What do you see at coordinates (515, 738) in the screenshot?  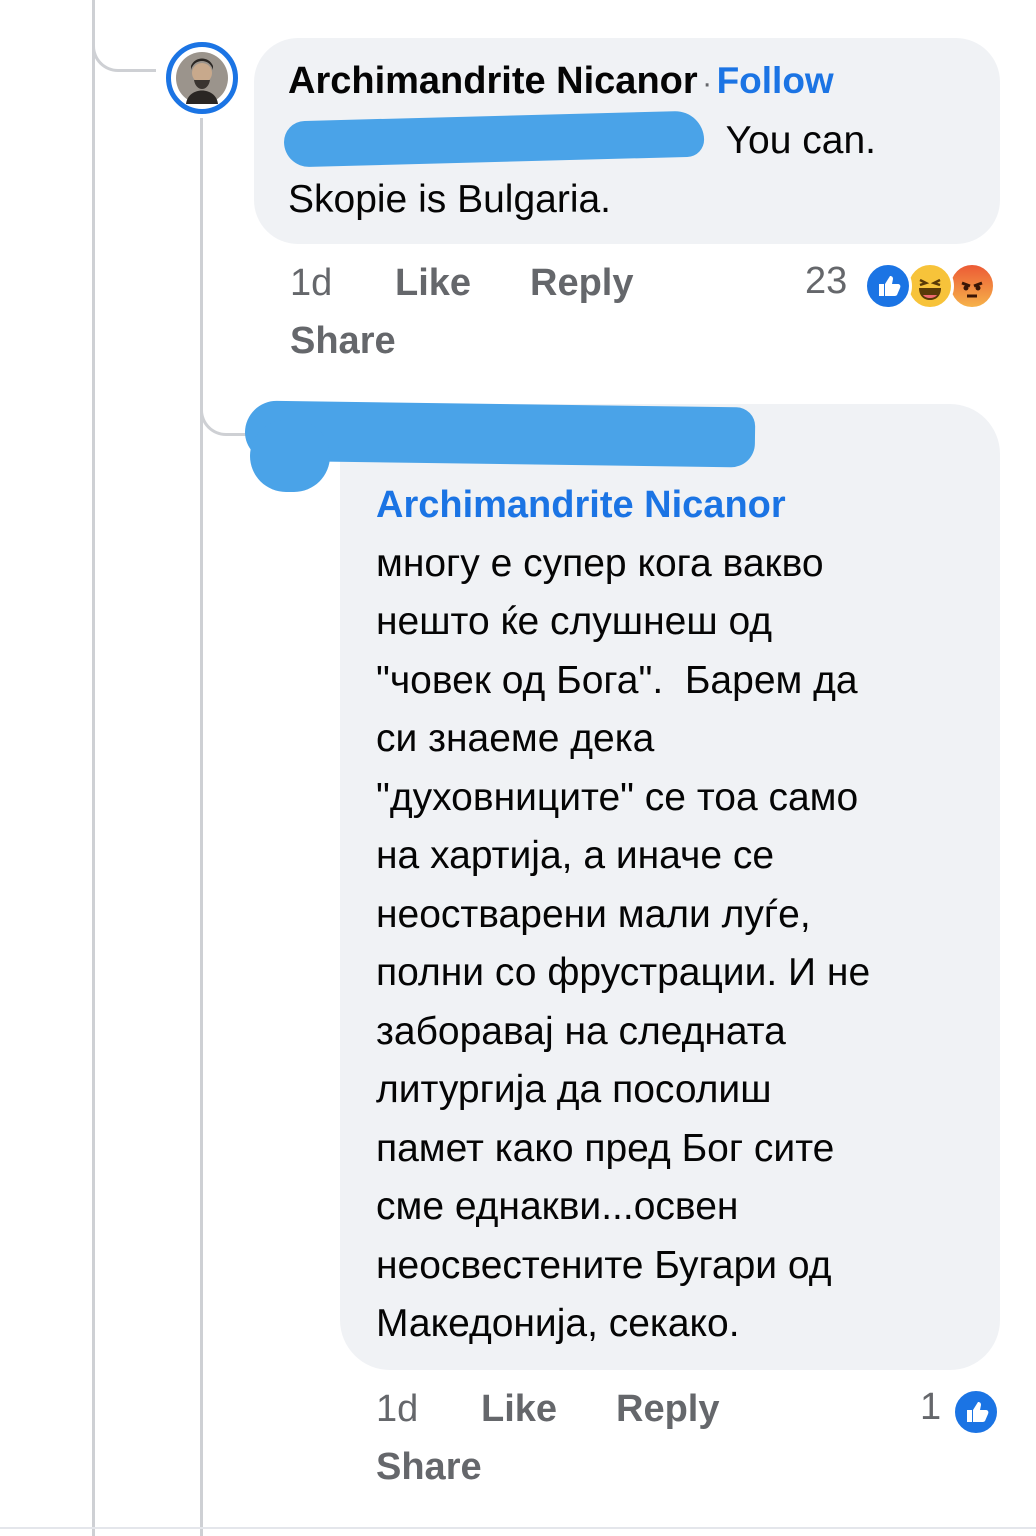 I see `reply-text-line: си знаеме дека` at bounding box center [515, 738].